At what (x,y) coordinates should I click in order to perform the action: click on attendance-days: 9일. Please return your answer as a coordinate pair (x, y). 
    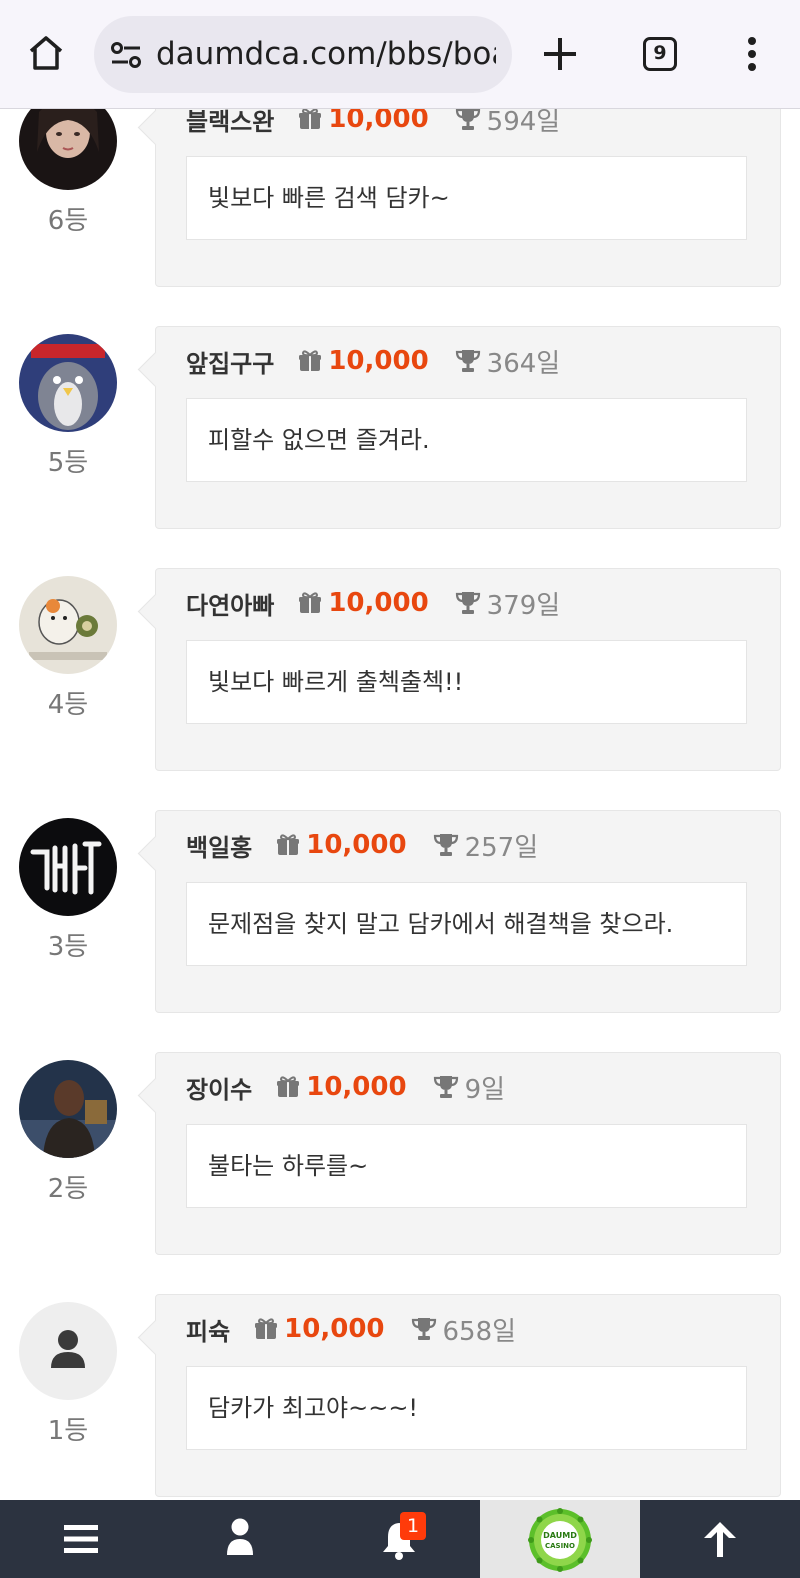
    Looking at the image, I should click on (485, 1089).